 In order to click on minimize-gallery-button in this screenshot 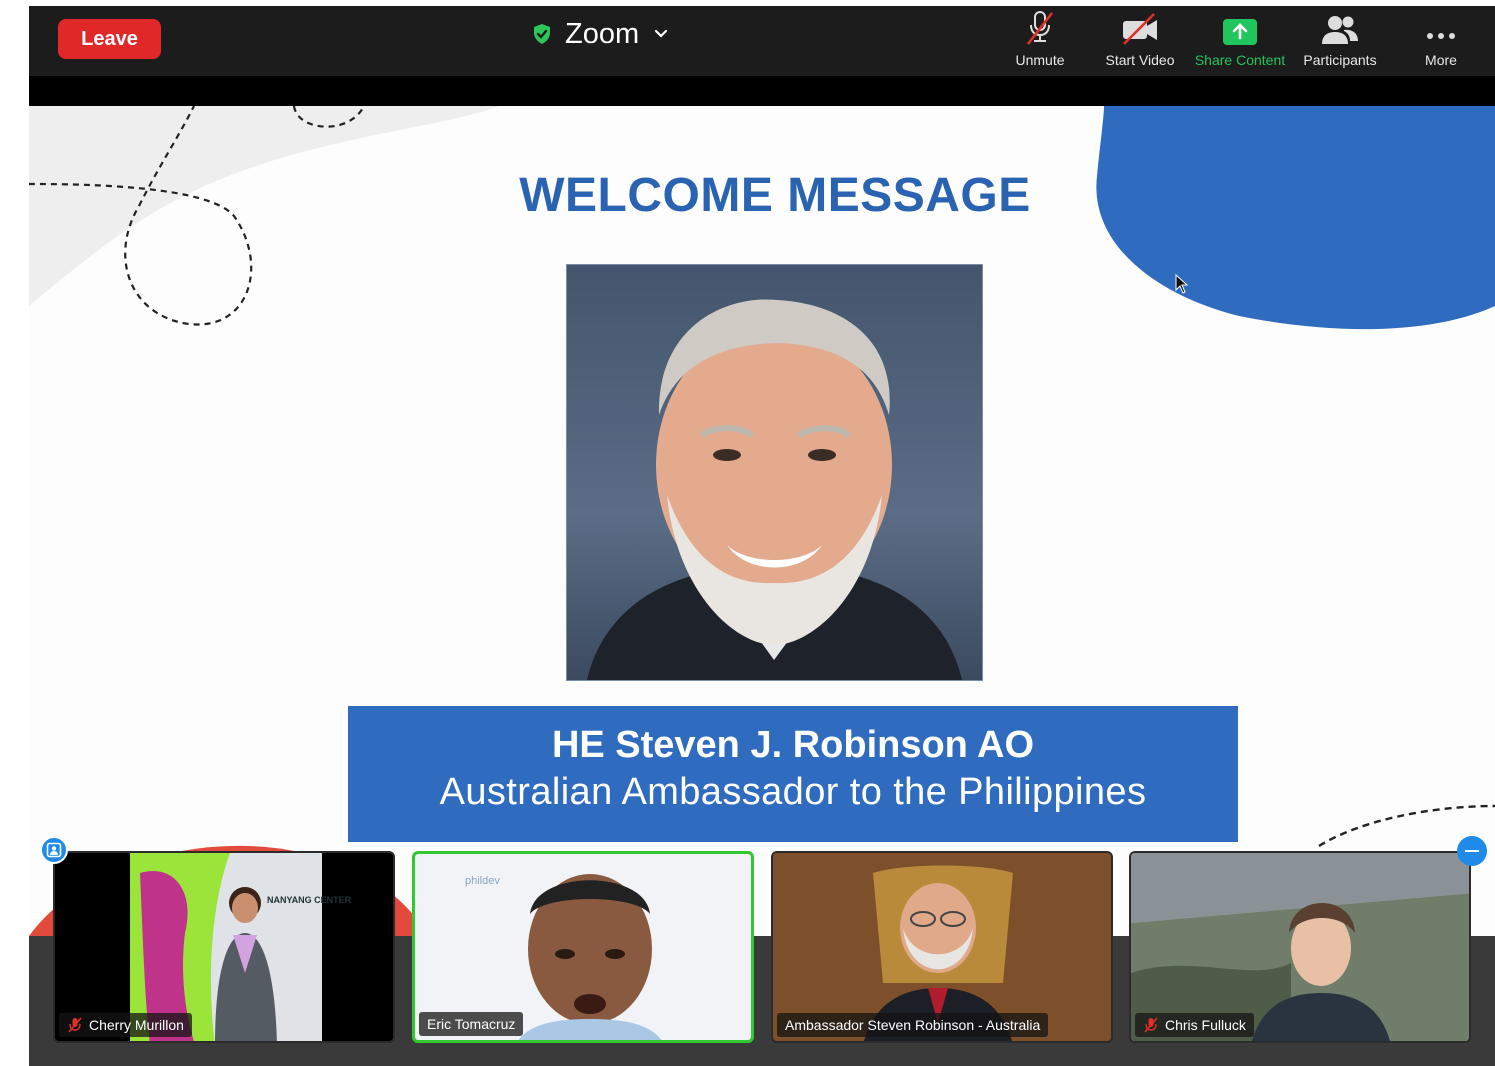, I will do `click(1472, 851)`.